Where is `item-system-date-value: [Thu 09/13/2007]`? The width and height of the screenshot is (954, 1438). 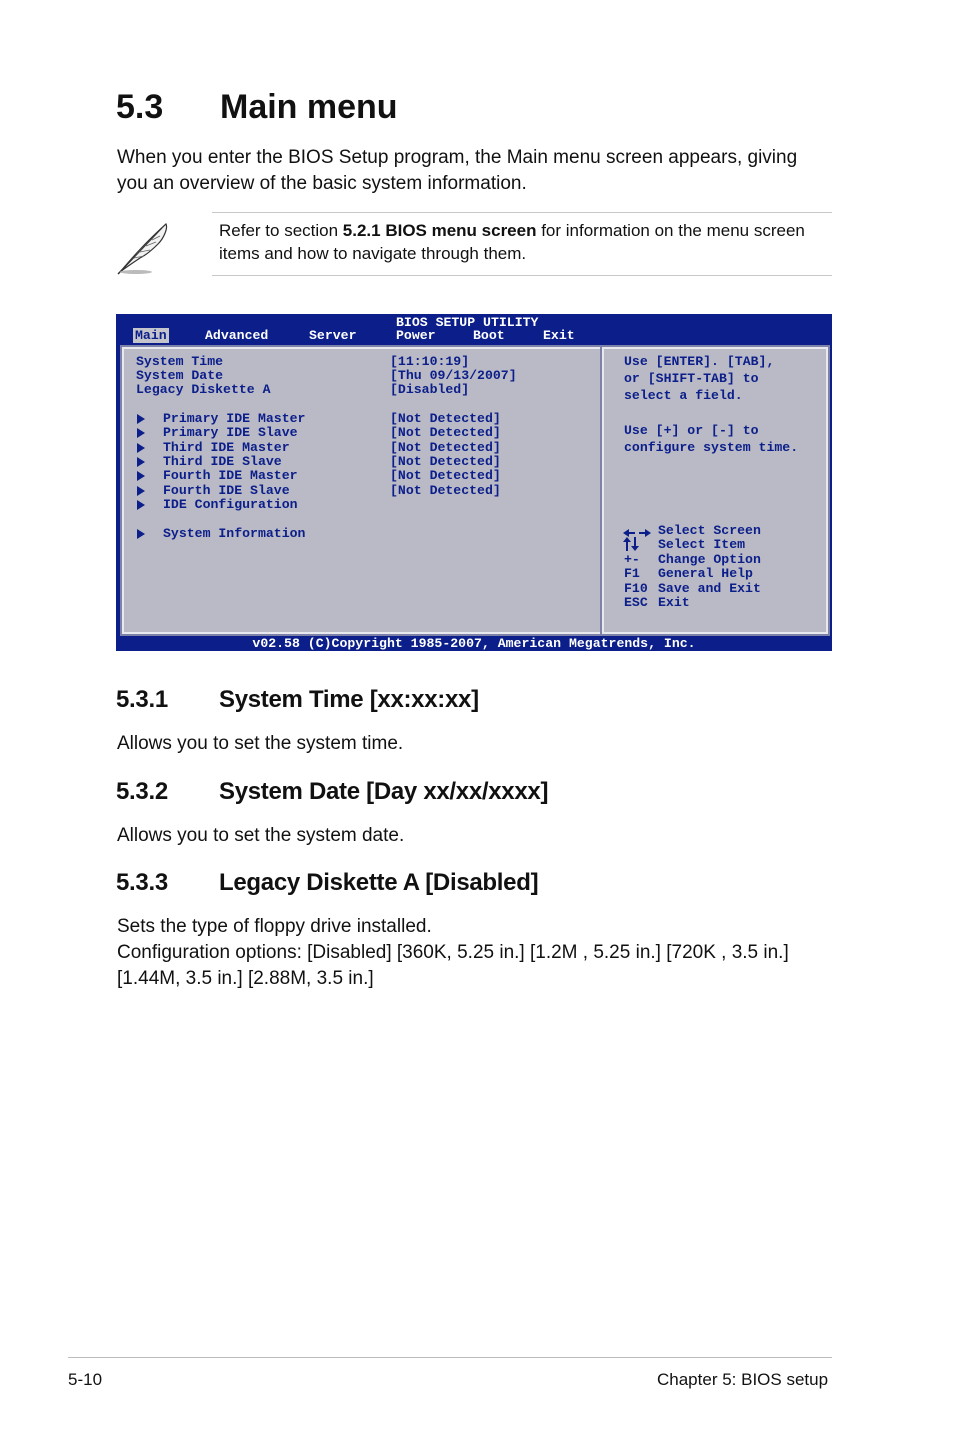 item-system-date-value: [Thu 09/13/2007] is located at coordinates (453, 375).